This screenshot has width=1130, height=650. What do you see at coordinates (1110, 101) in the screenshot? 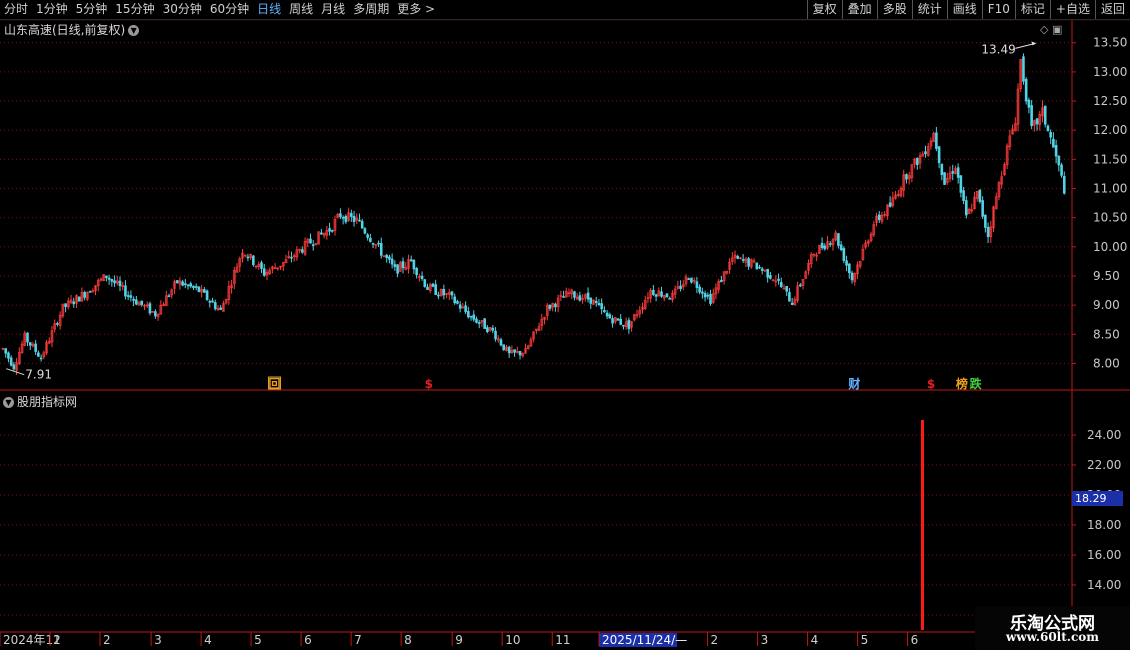
I see `main-tick-label: 12.50` at bounding box center [1110, 101].